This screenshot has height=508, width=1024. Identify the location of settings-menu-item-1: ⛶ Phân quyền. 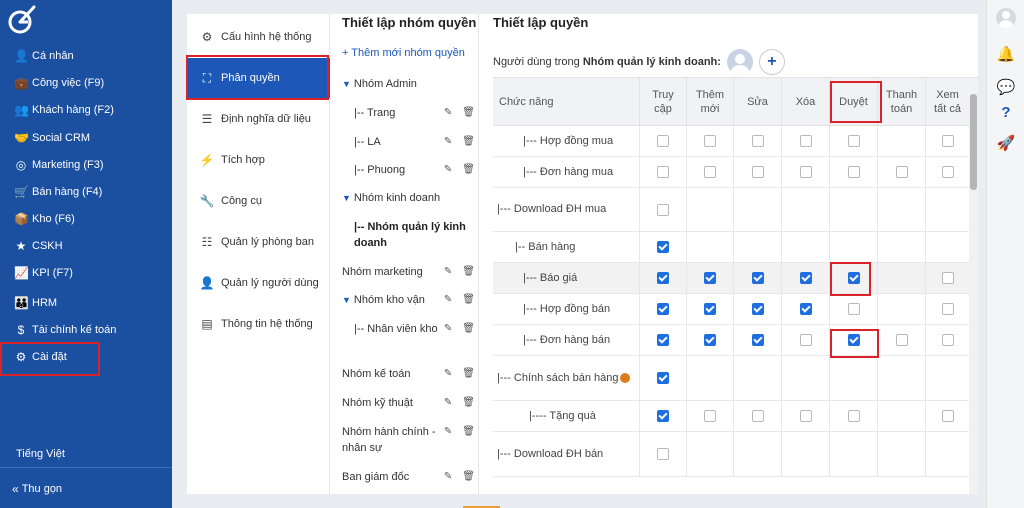
(258, 78).